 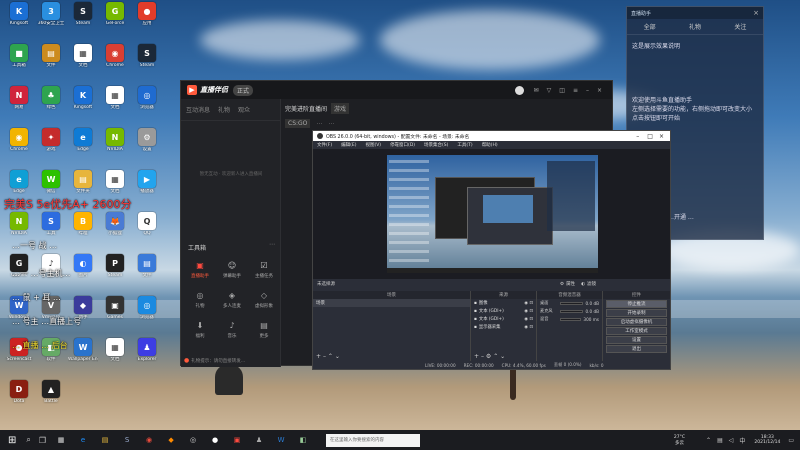 What do you see at coordinates (147, 187) in the screenshot?
I see `desktop-shortcut: ▶ 播放器` at bounding box center [147, 187].